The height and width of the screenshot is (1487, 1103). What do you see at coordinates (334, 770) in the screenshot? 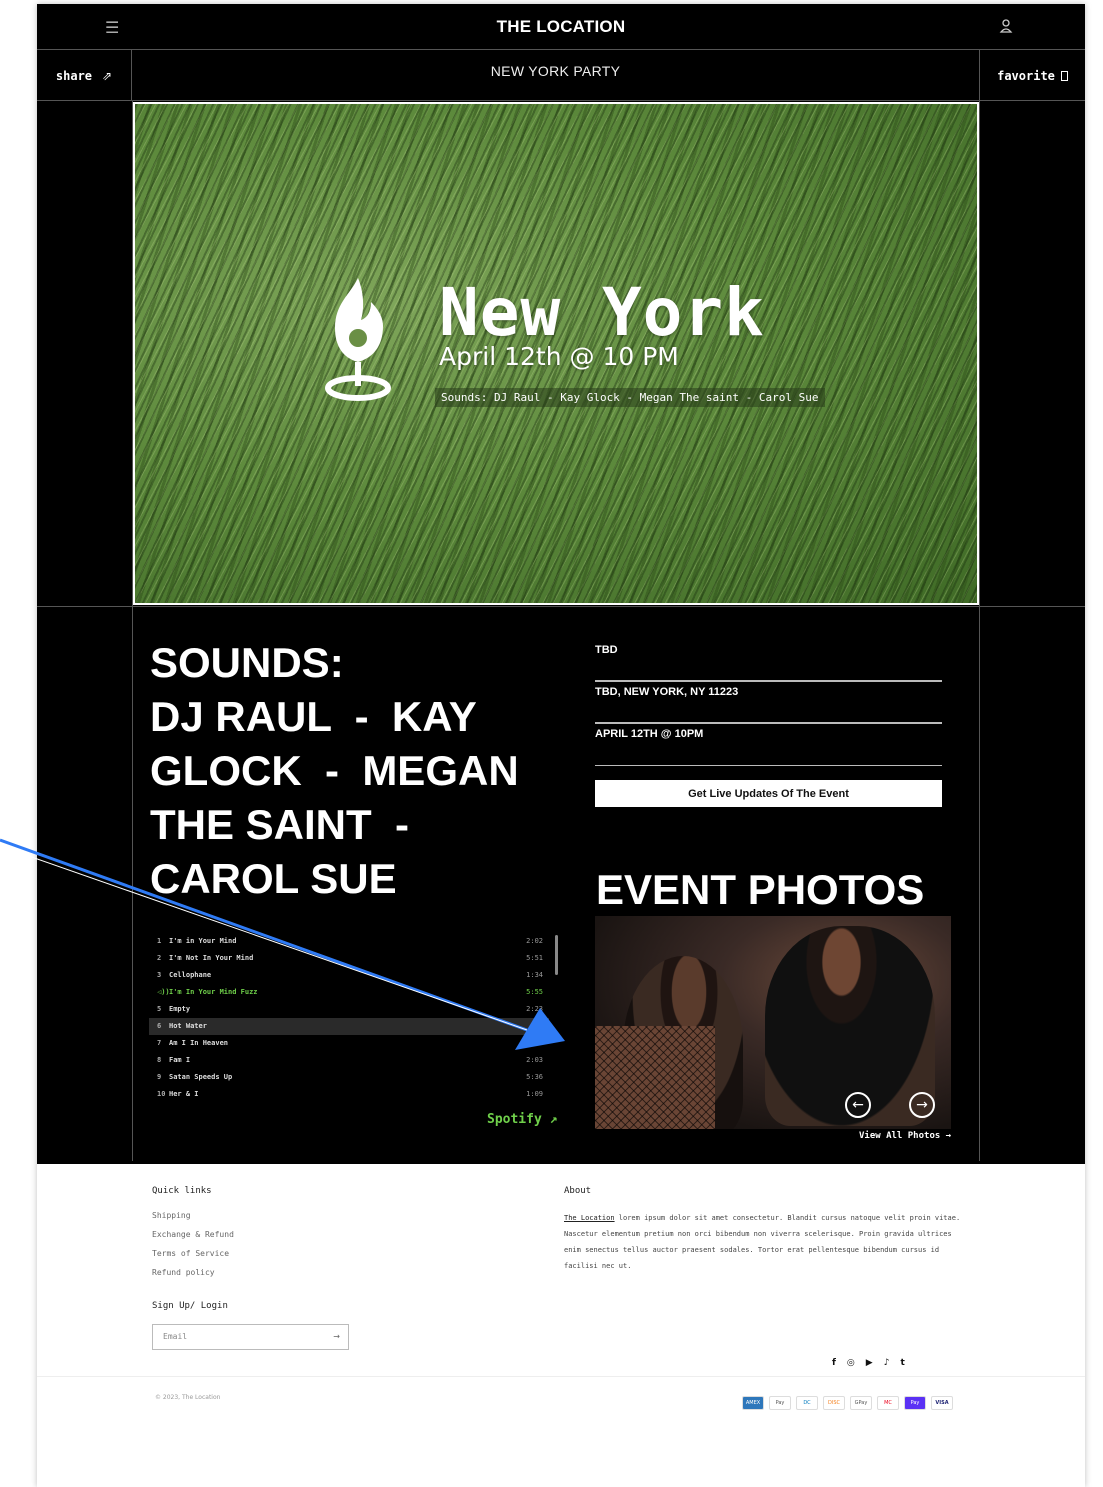
I see `sounds-line: GLOCK - MEGAN` at bounding box center [334, 770].